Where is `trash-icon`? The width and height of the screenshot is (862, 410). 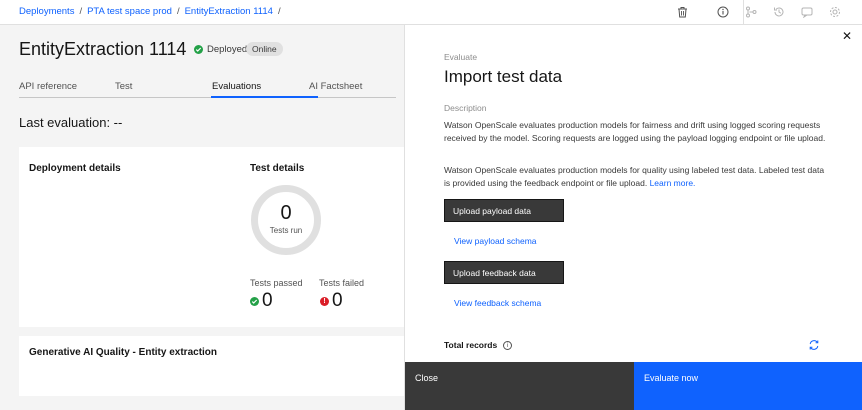 trash-icon is located at coordinates (682, 12).